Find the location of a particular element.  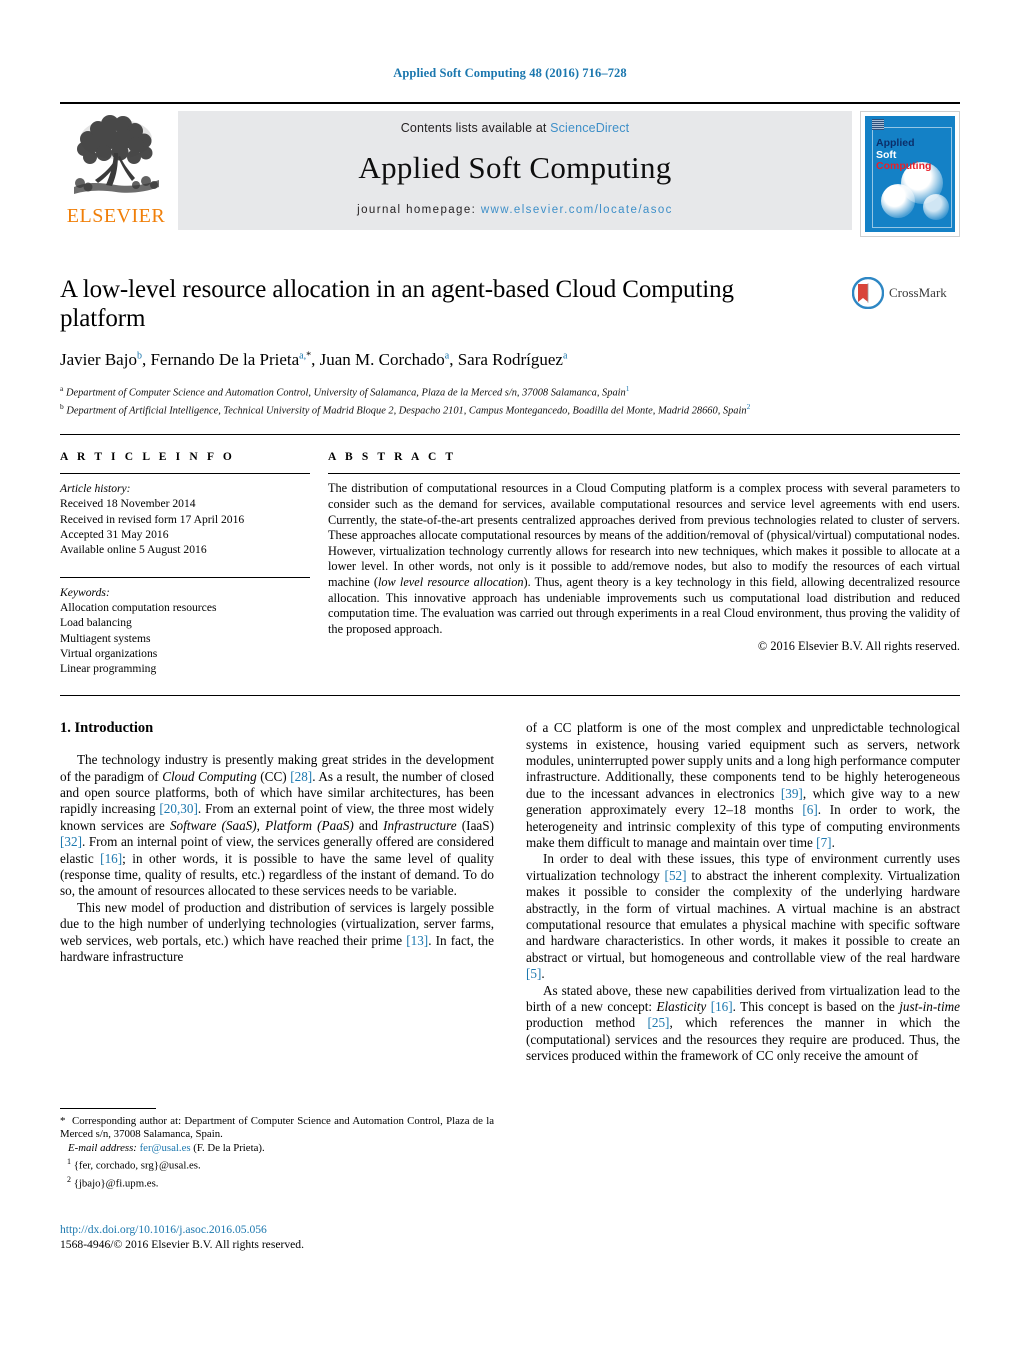

section-heading-introduction: 1. Introduction is located at coordinates (107, 728).